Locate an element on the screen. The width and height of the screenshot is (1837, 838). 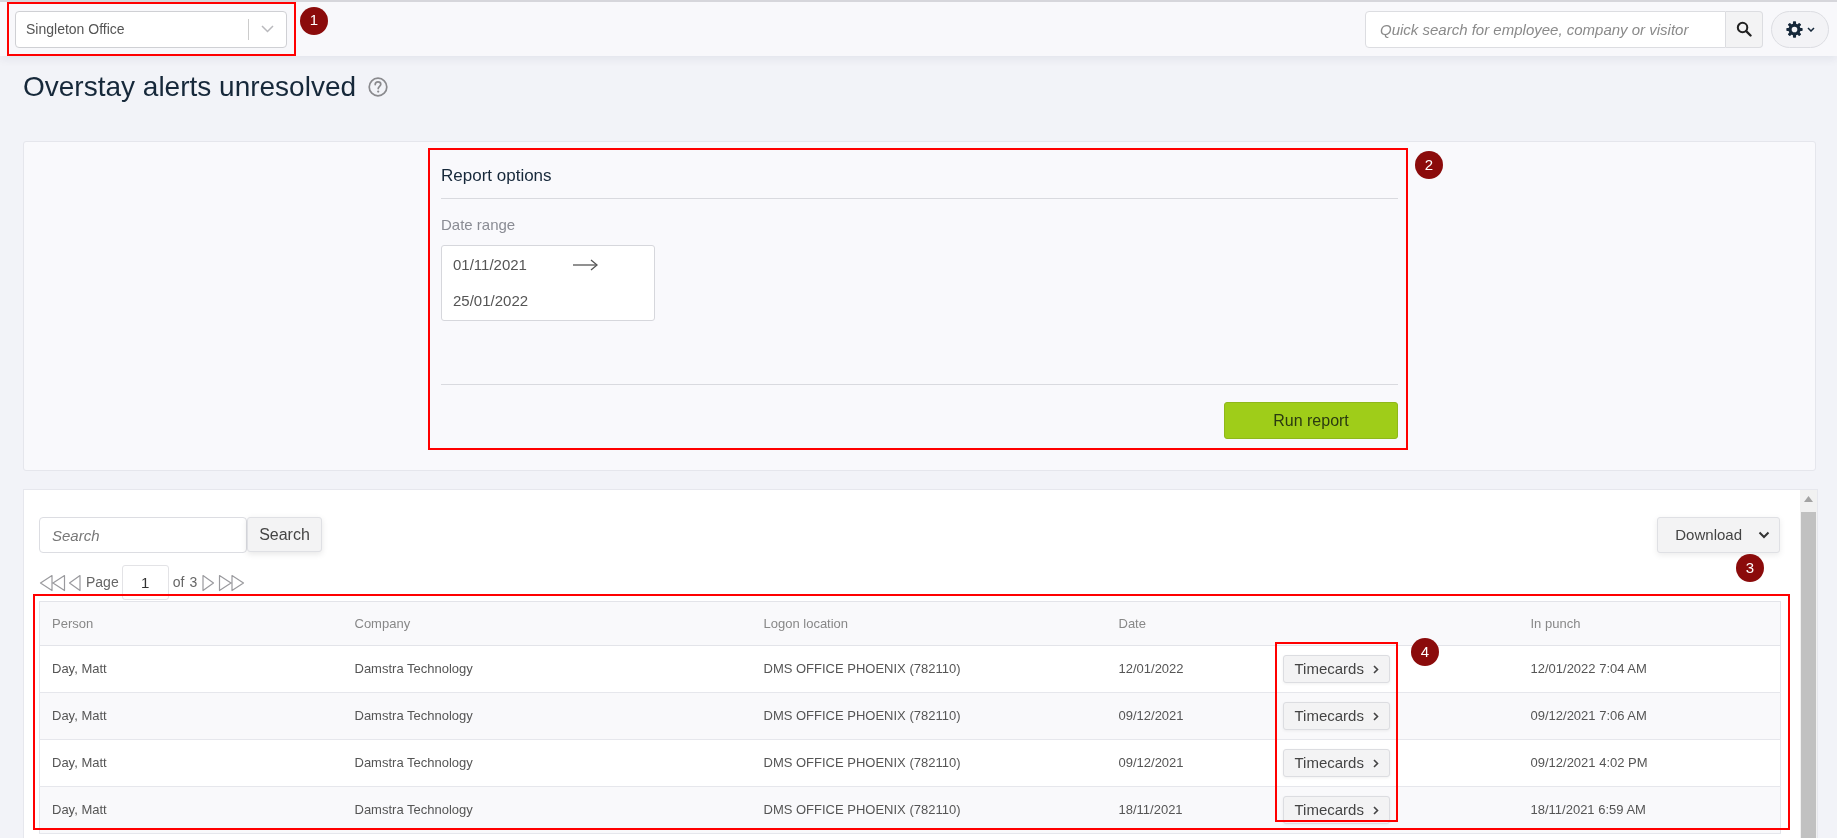
table-cell: 09/12/2021 4:02 PM is located at coordinates (1649, 763).